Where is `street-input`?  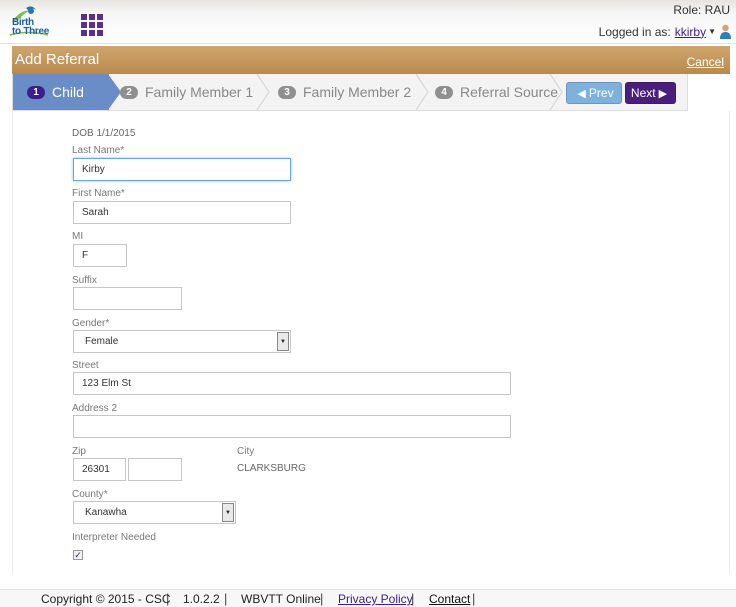 street-input is located at coordinates (292, 383).